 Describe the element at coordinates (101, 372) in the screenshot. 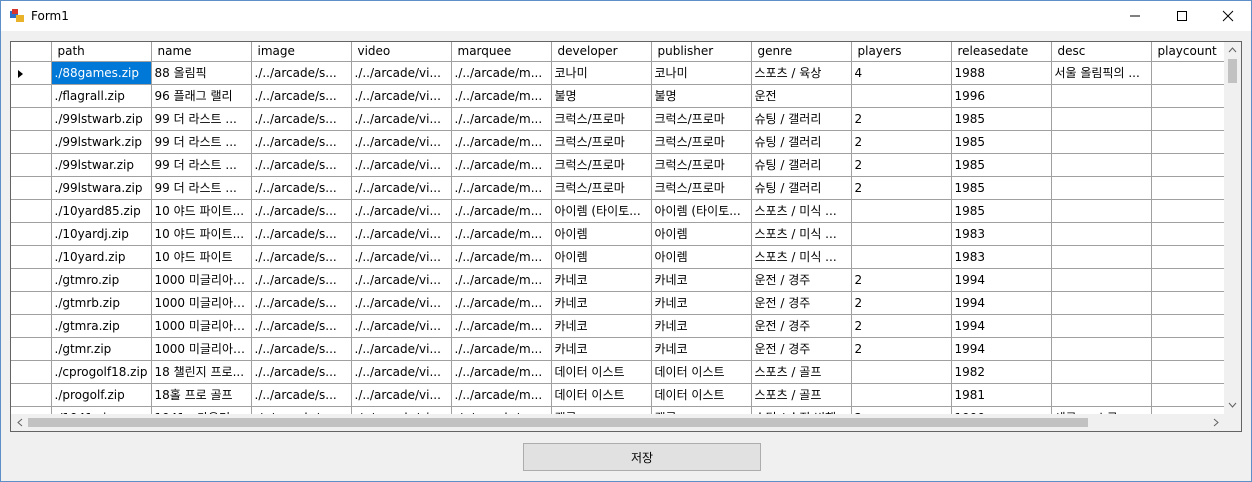

I see `cell-path: ./cprogolf18.zip` at that location.